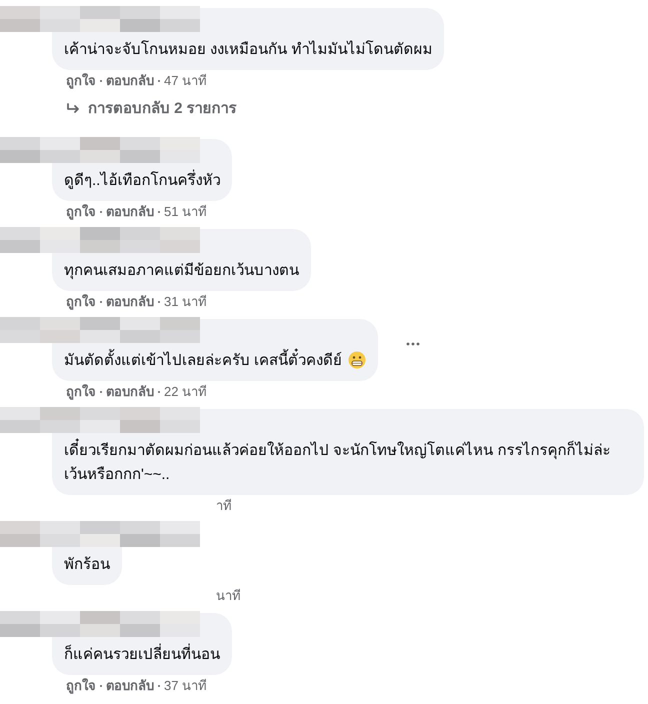  I want to click on timestamp: 31 นาที, so click(186, 301).